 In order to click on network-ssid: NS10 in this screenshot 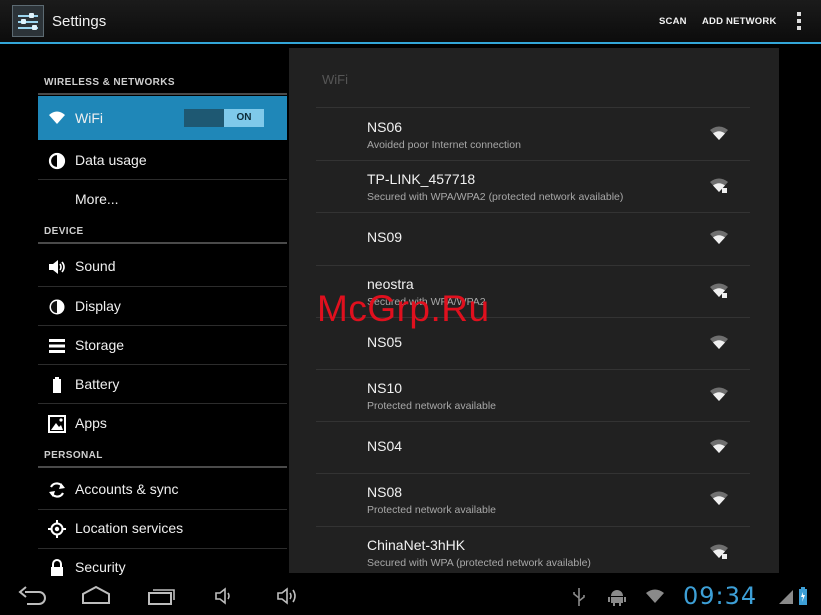, I will do `click(385, 388)`.